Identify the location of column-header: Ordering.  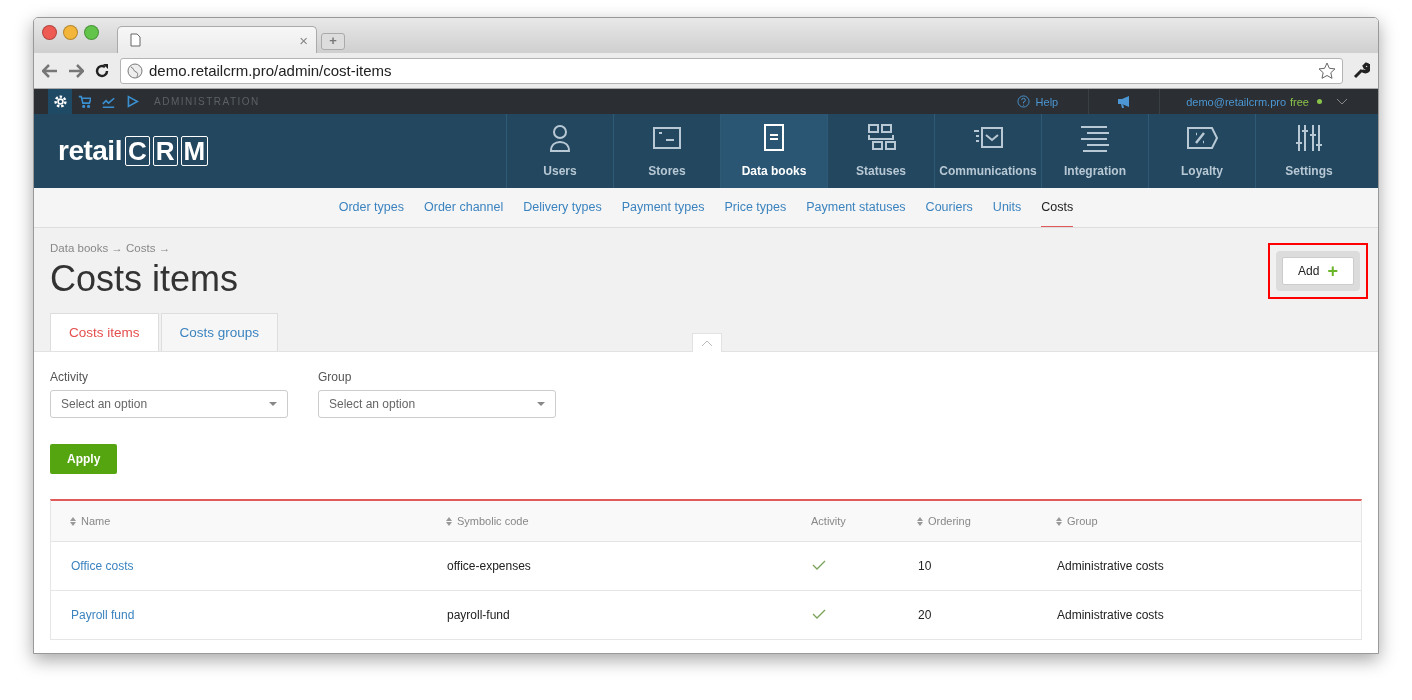
(986, 521).